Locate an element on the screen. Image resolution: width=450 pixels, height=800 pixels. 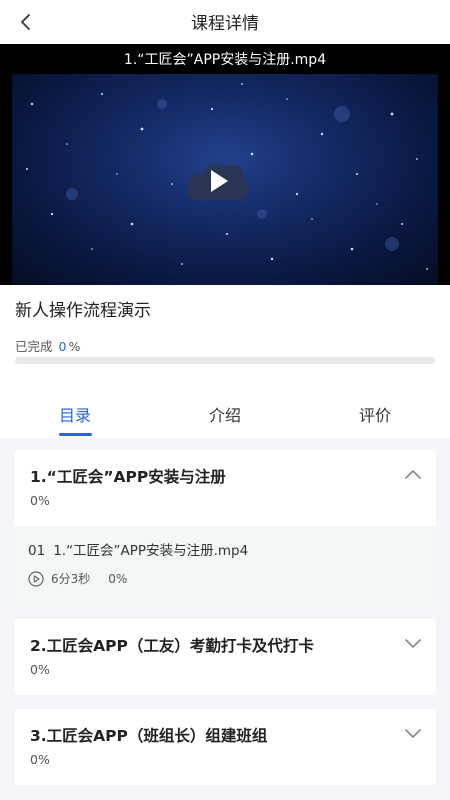
lesson-index: 01 is located at coordinates (37, 551).